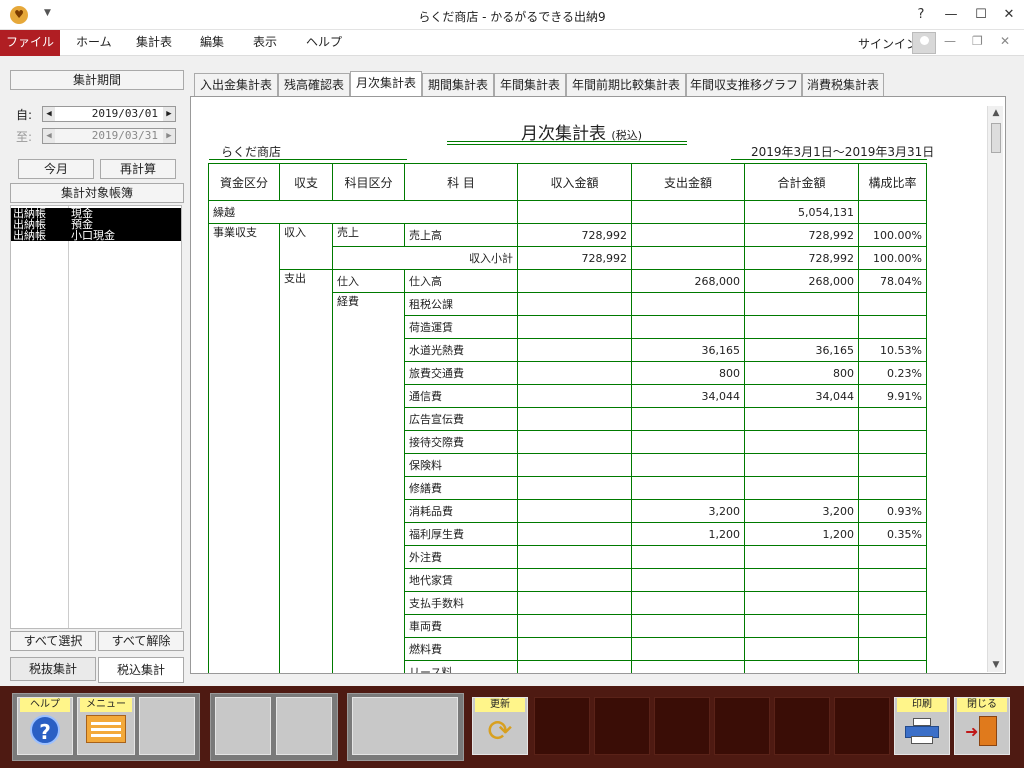  What do you see at coordinates (97, 80) in the screenshot?
I see `period-header-button: 集計期間` at bounding box center [97, 80].